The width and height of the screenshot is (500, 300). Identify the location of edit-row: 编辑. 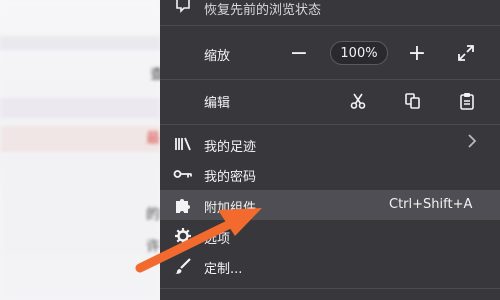
(330, 101).